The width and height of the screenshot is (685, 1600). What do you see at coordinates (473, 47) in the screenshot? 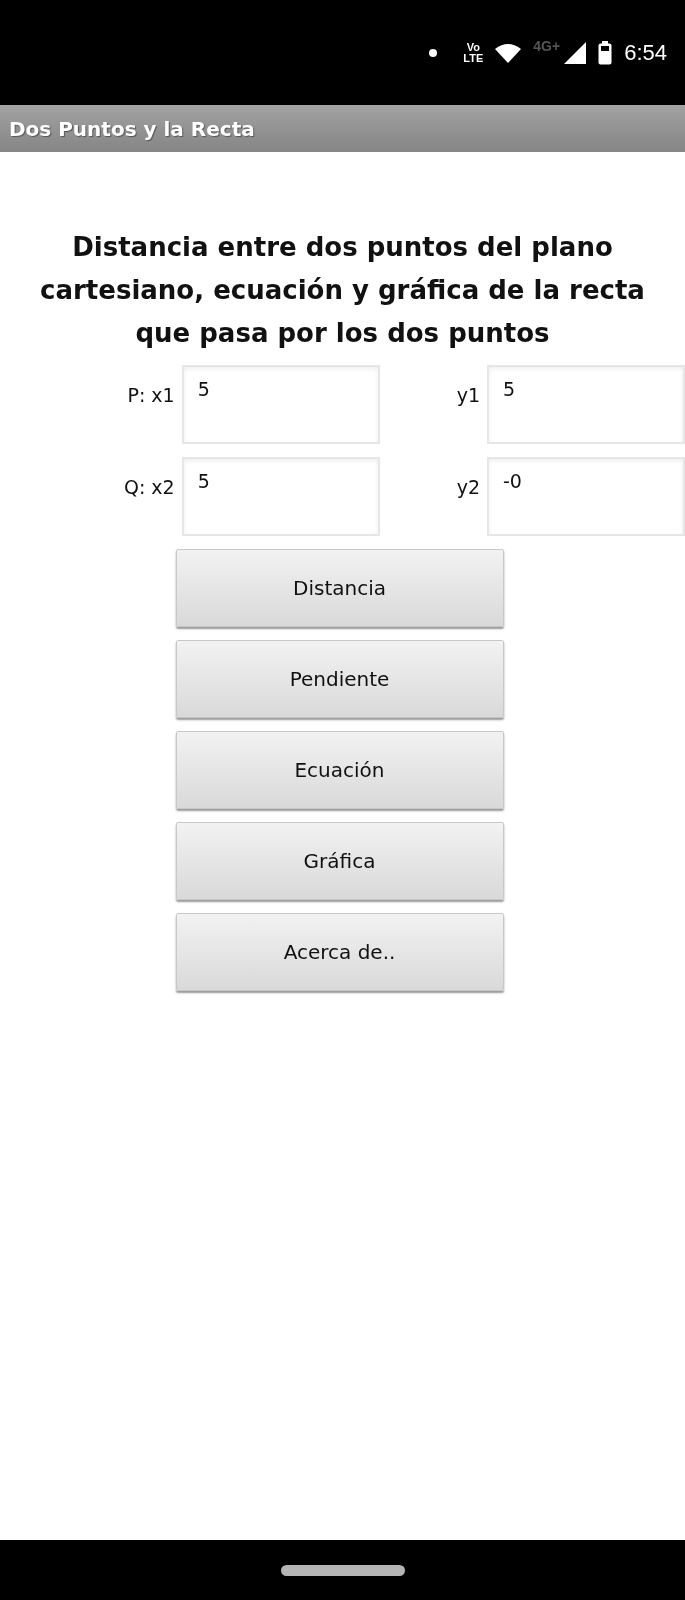
I see `volte-label: Vo` at bounding box center [473, 47].